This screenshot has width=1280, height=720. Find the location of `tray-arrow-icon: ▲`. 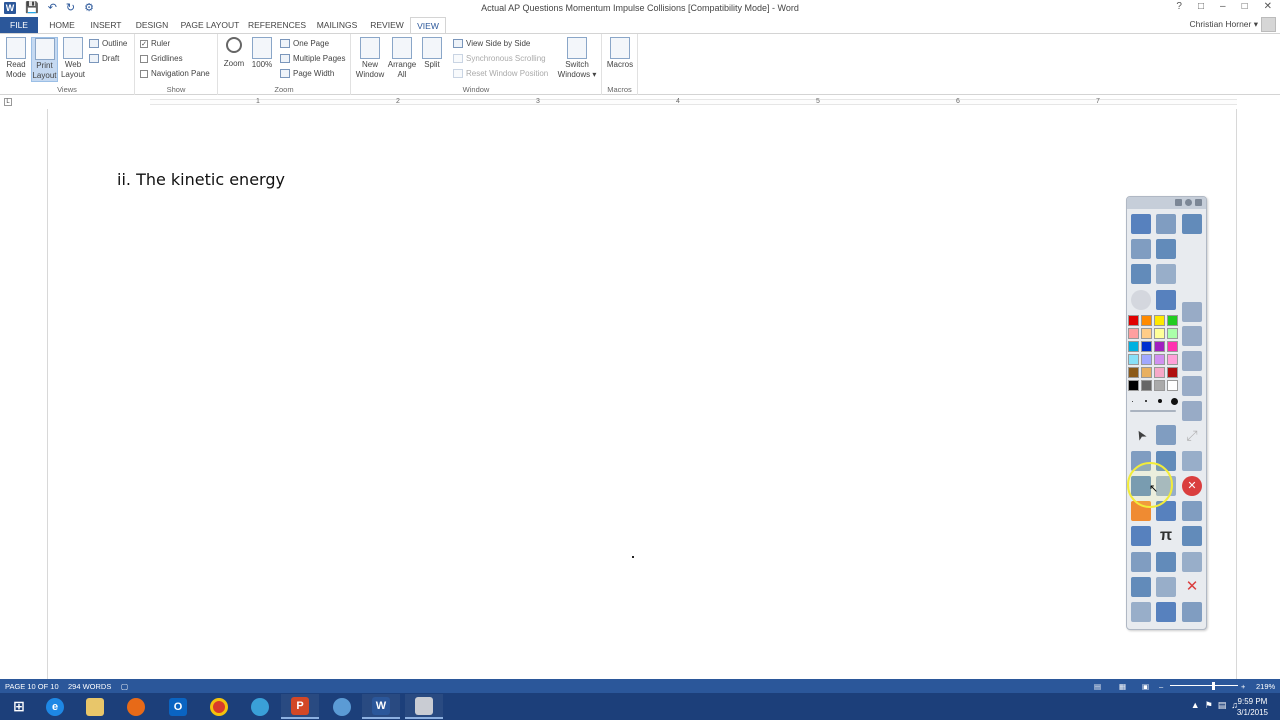

tray-arrow-icon: ▲ is located at coordinates (1195, 705).